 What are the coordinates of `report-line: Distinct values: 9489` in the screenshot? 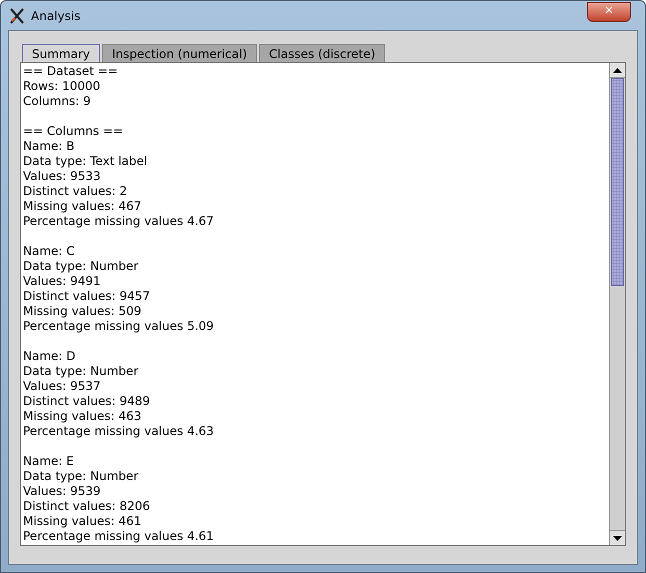 It's located at (86, 401).